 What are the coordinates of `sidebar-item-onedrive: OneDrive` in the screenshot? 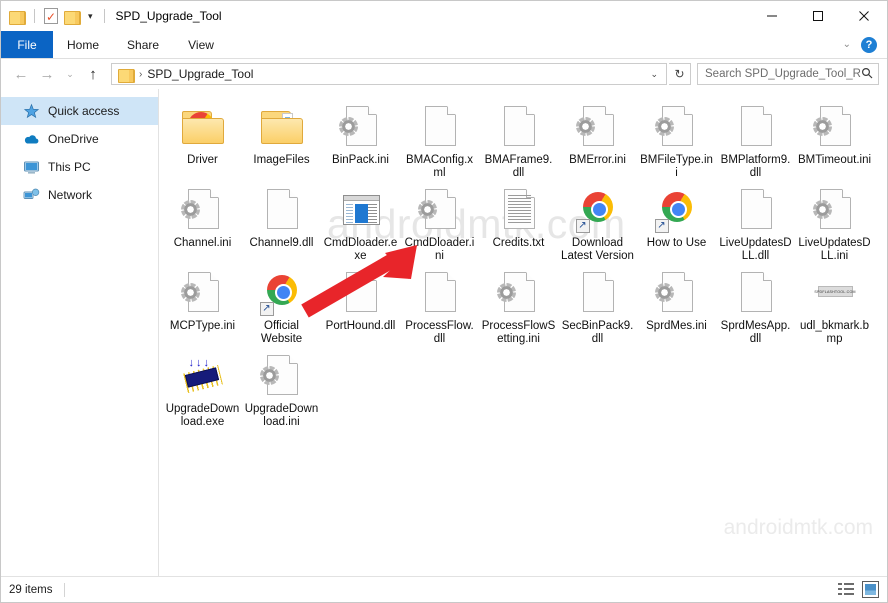 It's located at (79, 139).